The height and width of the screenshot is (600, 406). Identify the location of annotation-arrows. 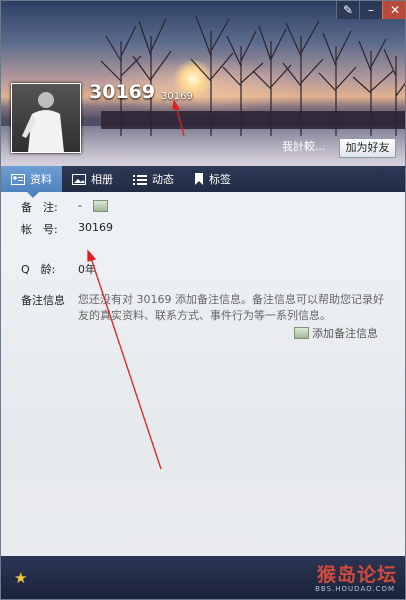
(136, 284).